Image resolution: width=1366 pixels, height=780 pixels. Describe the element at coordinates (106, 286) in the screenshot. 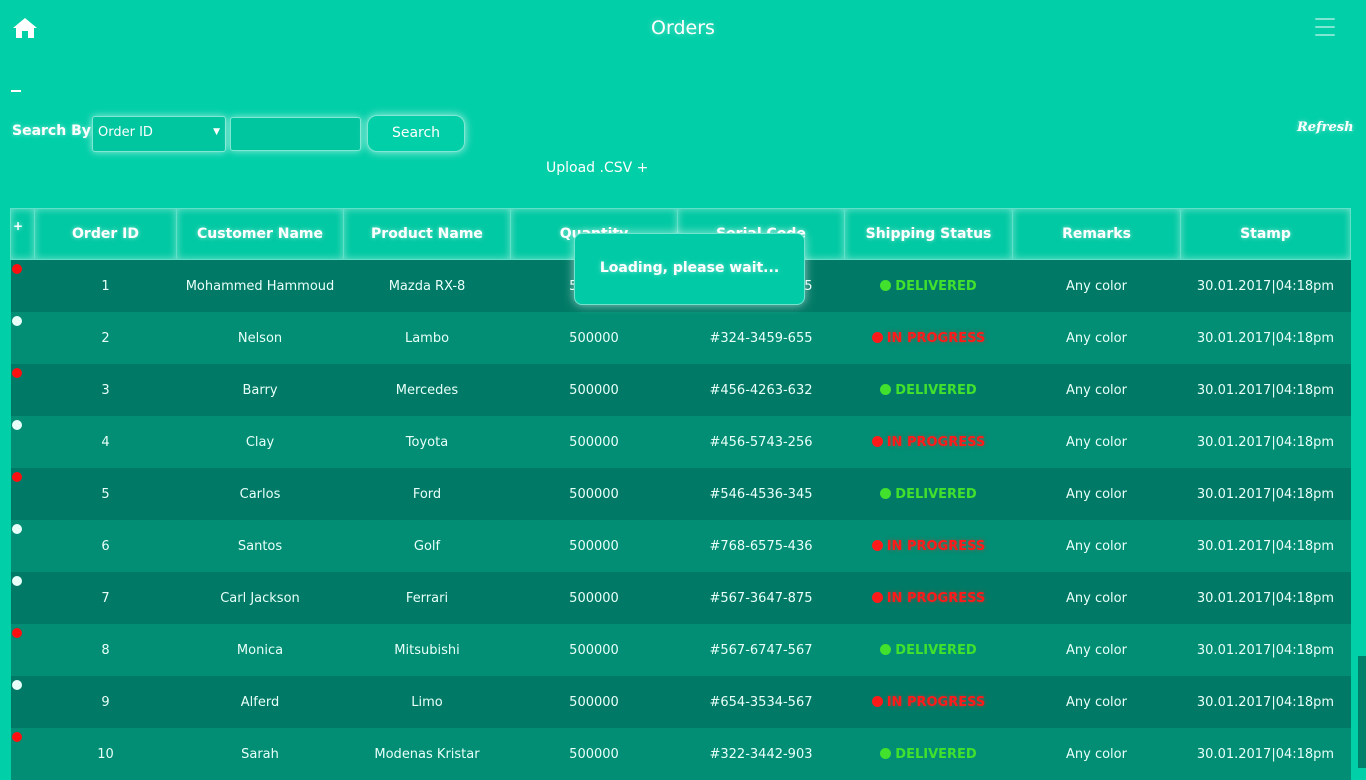

I see `order-id-cell: 1` at that location.